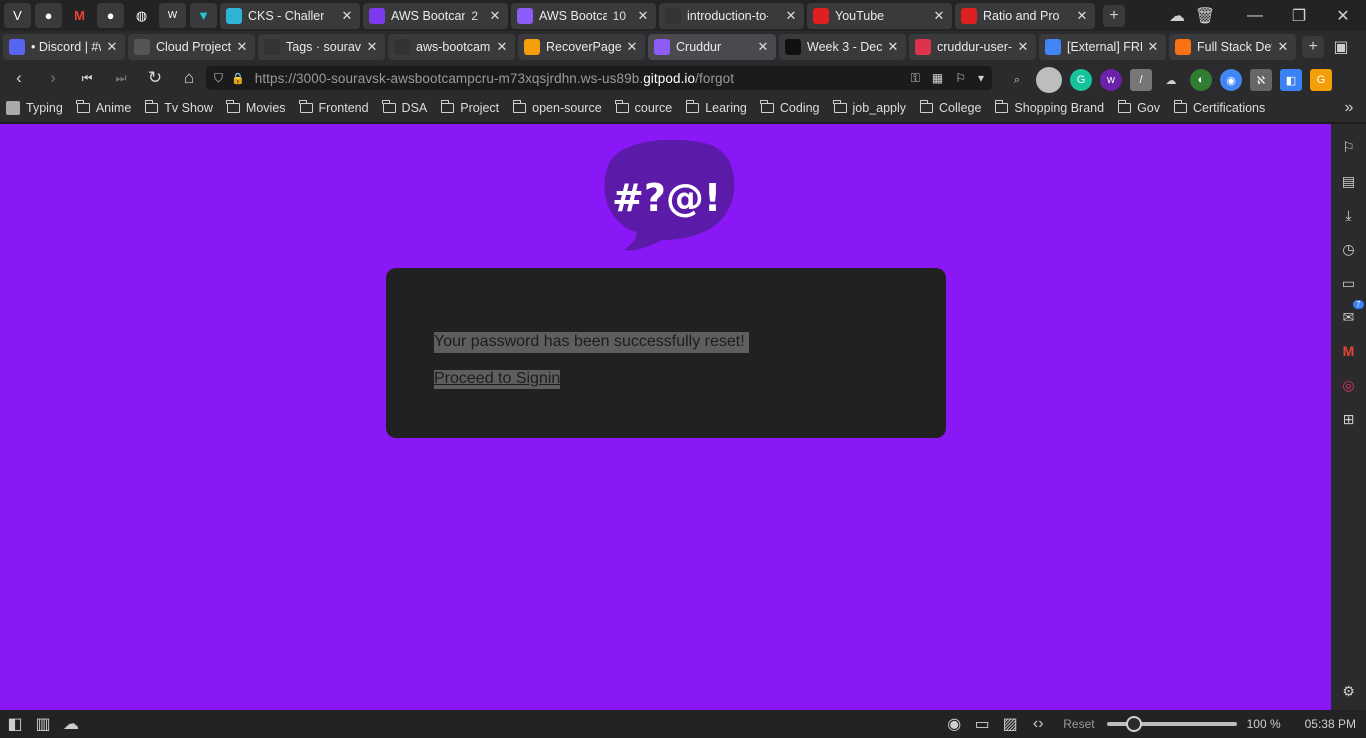 This screenshot has width=1366, height=738. What do you see at coordinates (1038, 724) in the screenshot?
I see `code-icon: ‹›` at bounding box center [1038, 724].